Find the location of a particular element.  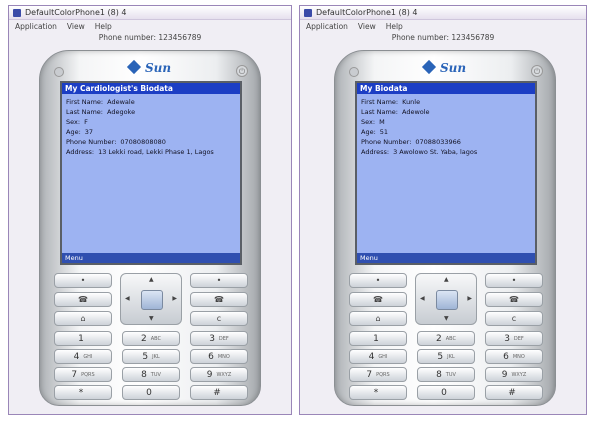

field-age: Age: 37 is located at coordinates (80, 132).